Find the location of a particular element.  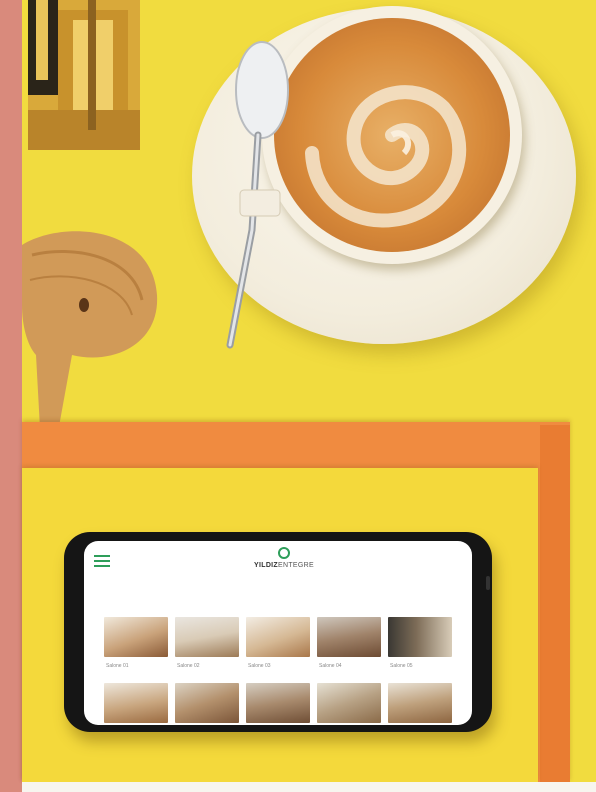

product-label: Salone 03 is located at coordinates (259, 666).